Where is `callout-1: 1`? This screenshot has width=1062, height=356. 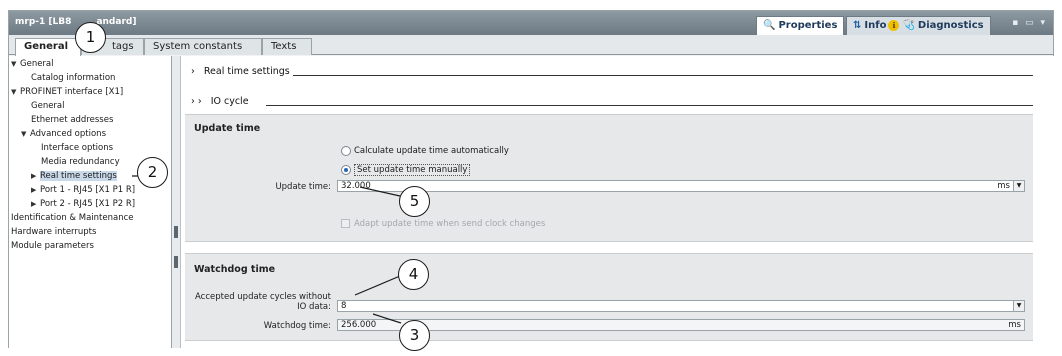 callout-1: 1 is located at coordinates (90, 37).